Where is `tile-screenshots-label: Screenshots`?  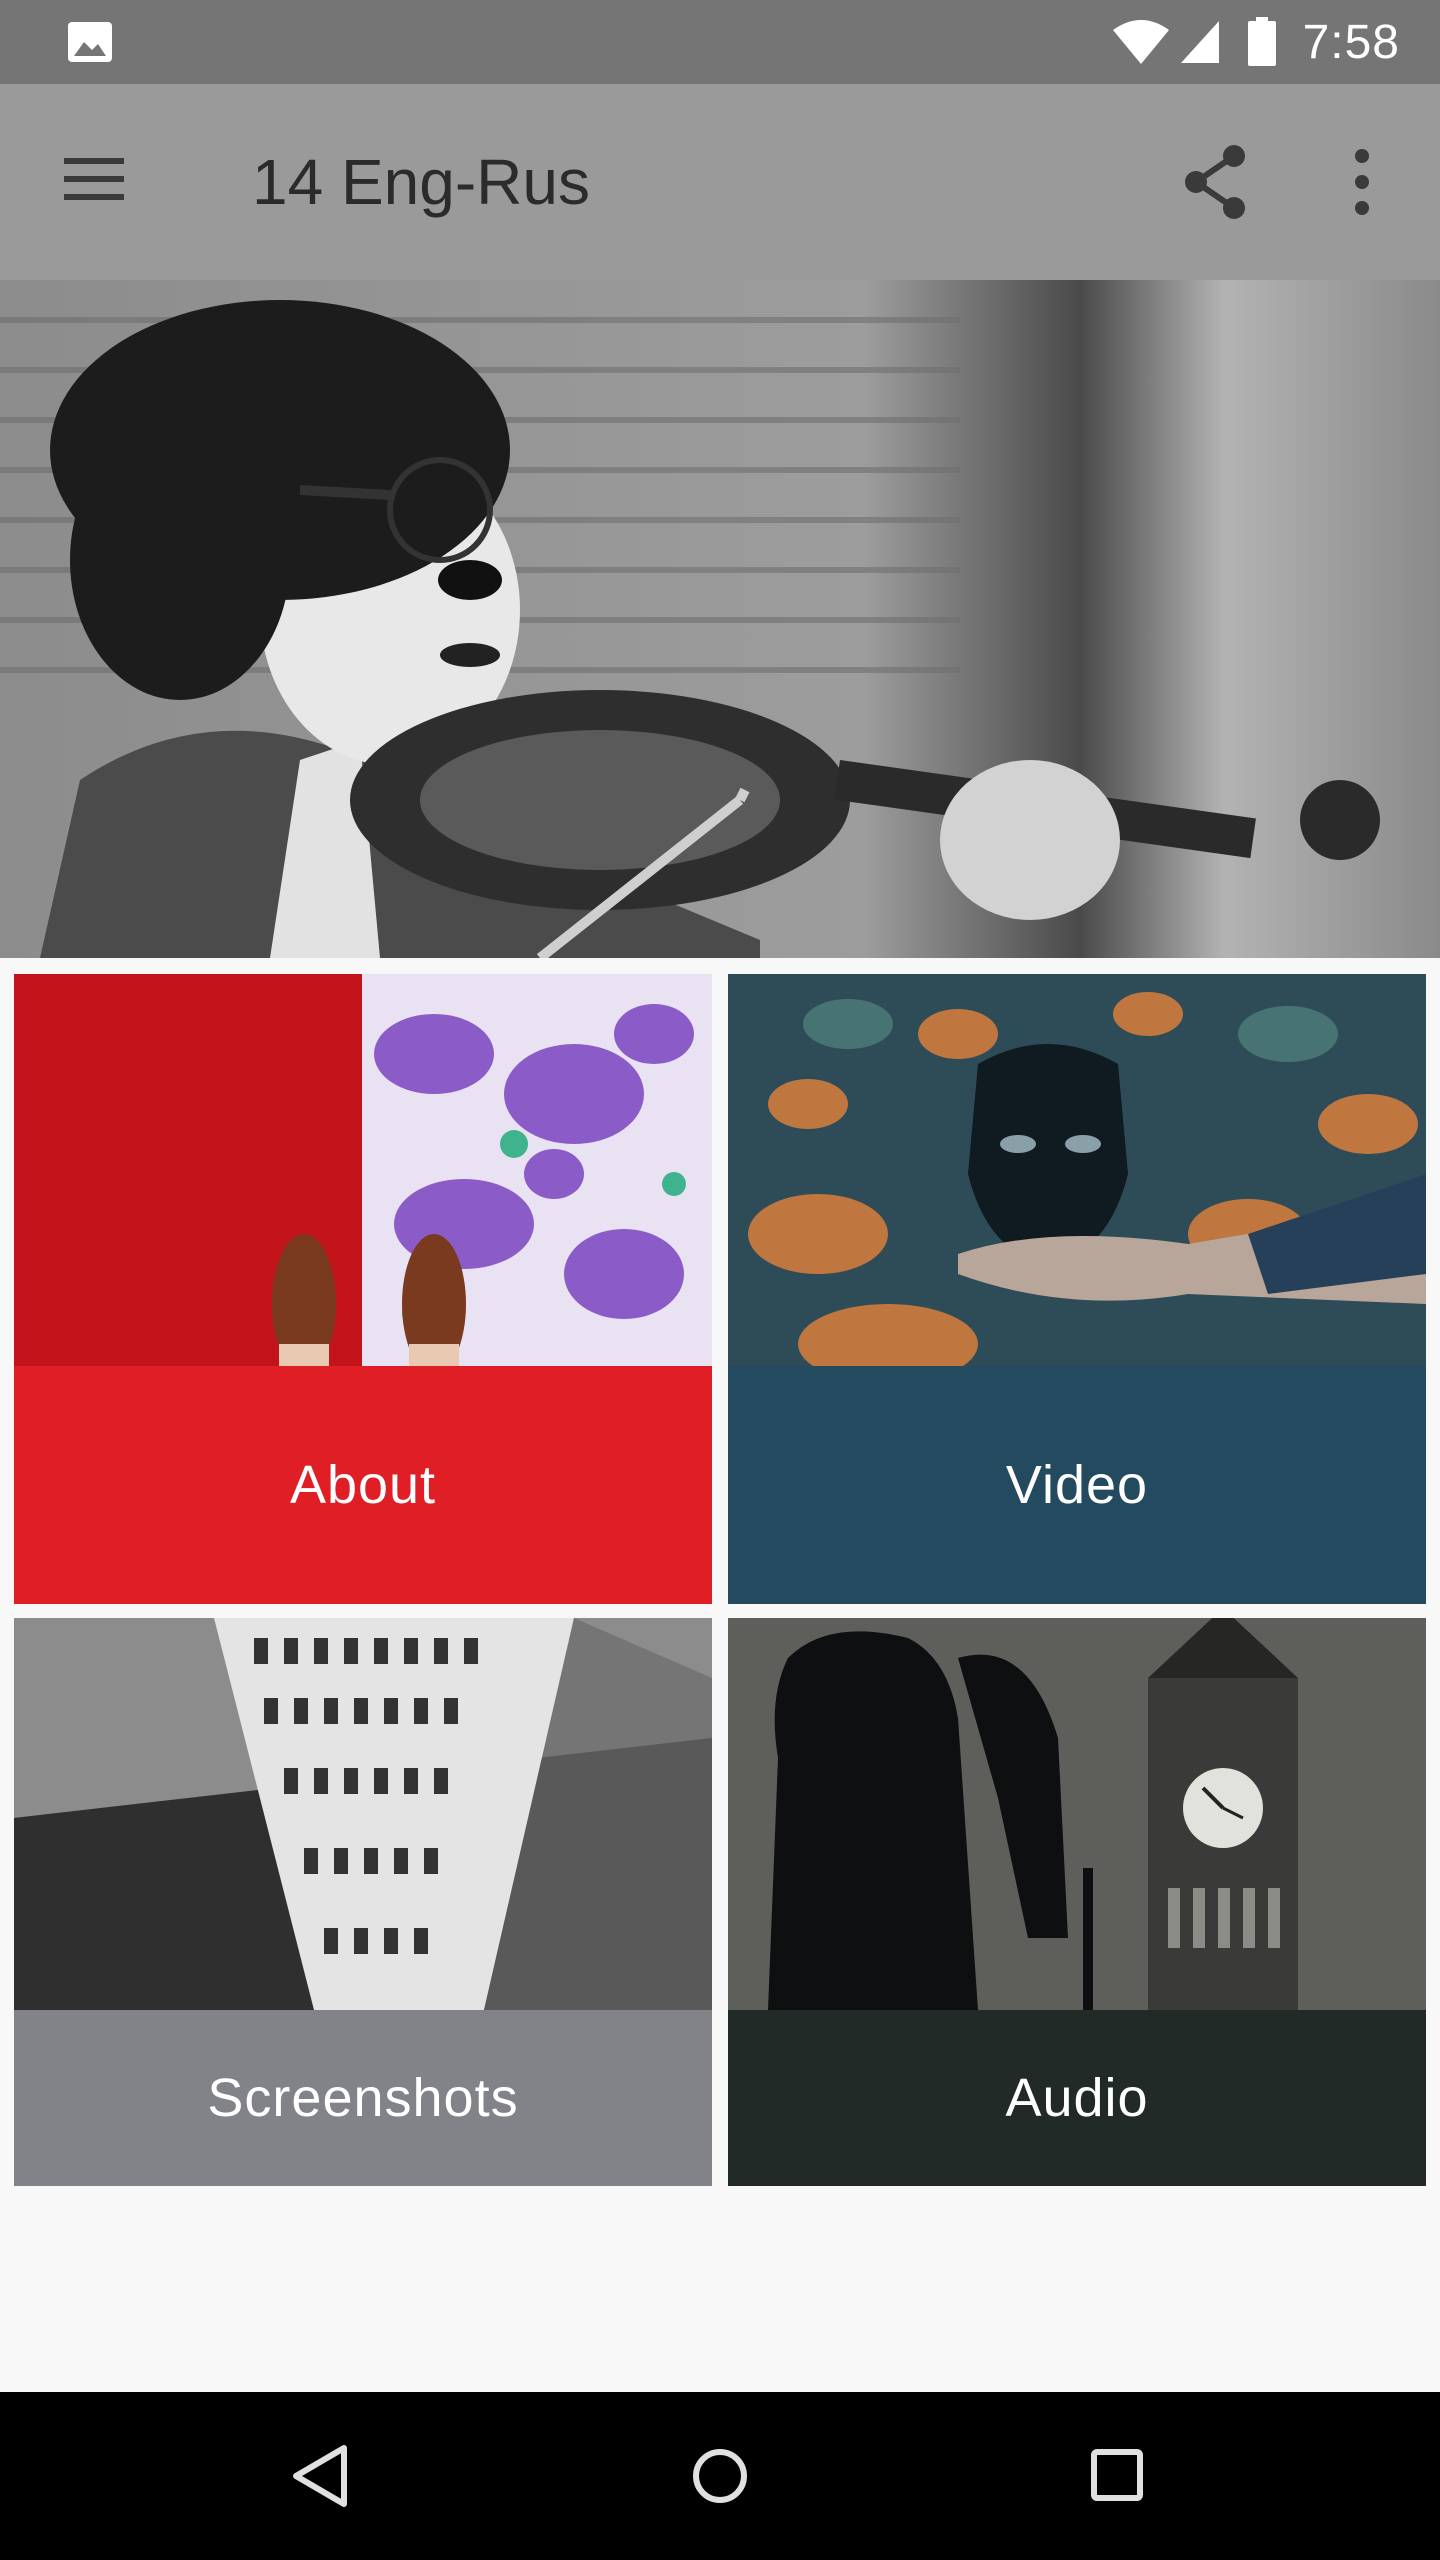
tile-screenshots-label: Screenshots is located at coordinates (363, 2098).